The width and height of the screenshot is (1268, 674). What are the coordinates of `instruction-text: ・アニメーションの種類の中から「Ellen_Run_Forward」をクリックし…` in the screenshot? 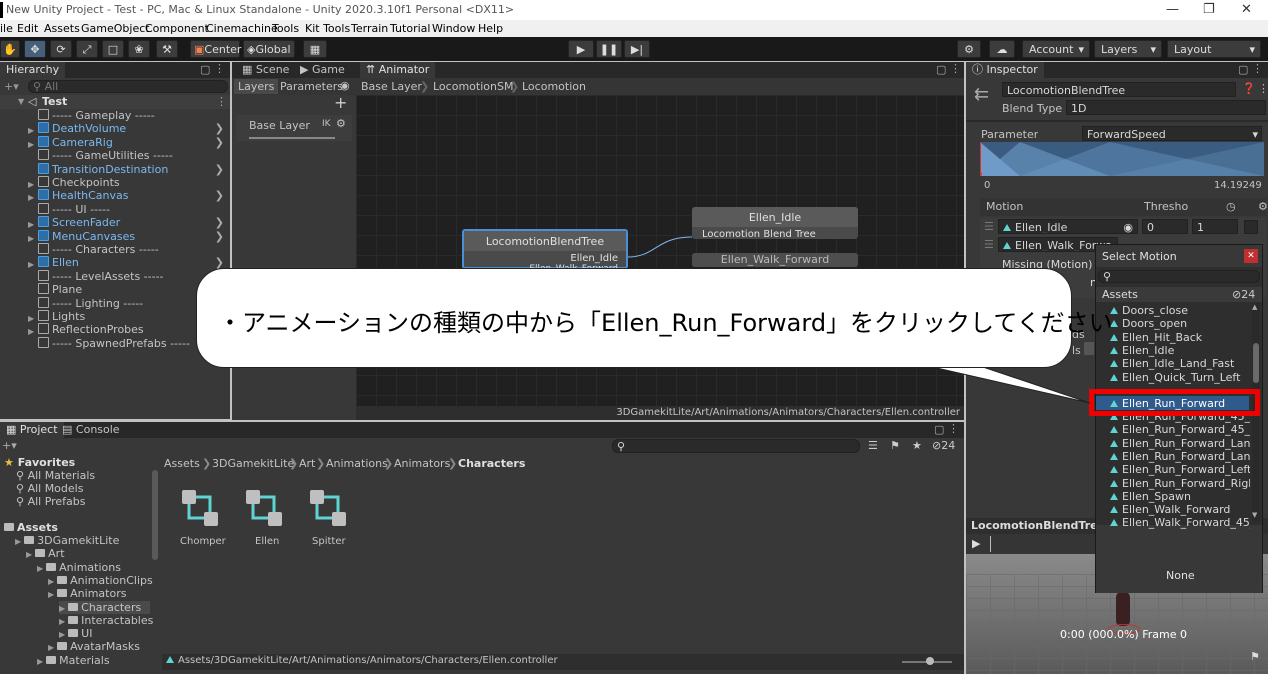 It's located at (665, 323).